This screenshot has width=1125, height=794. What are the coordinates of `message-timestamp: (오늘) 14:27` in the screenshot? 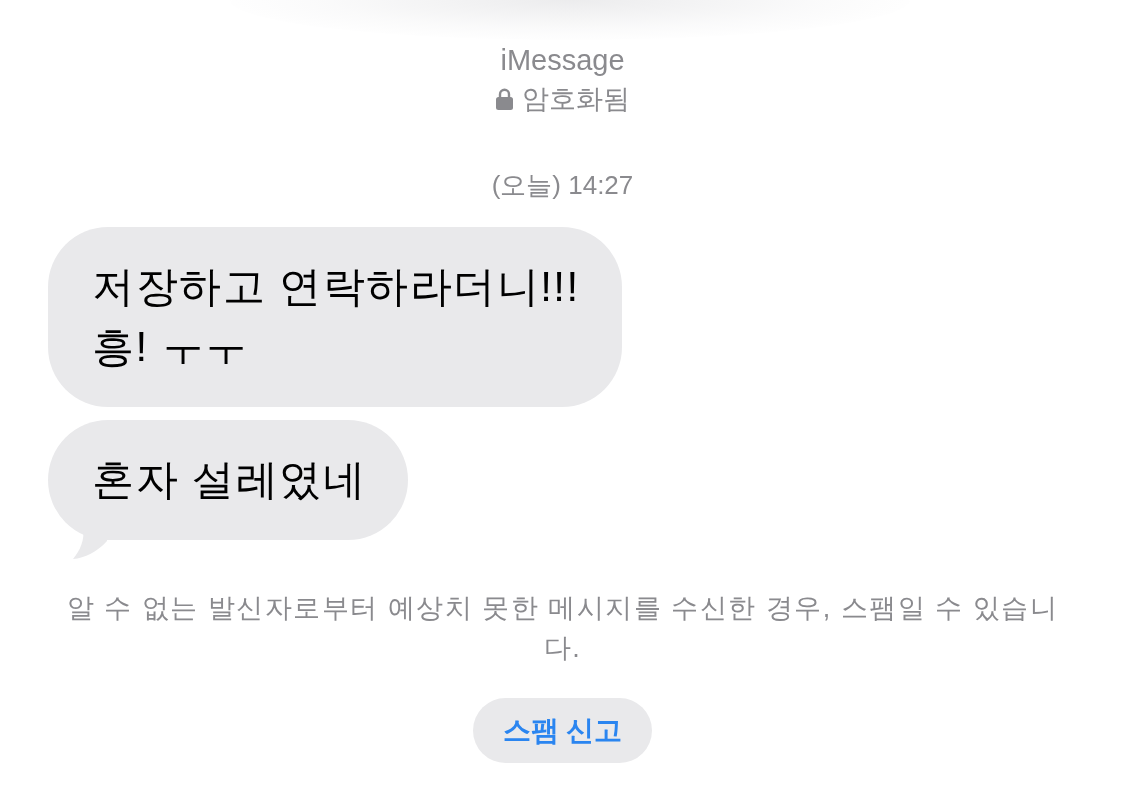 It's located at (562, 185).